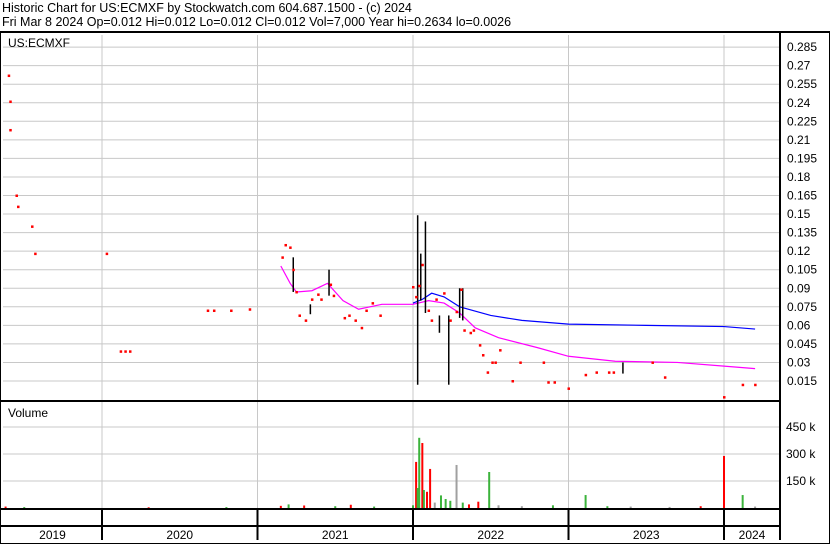  Describe the element at coordinates (801, 454) in the screenshot. I see `volume-tick-label: 300 k` at that location.